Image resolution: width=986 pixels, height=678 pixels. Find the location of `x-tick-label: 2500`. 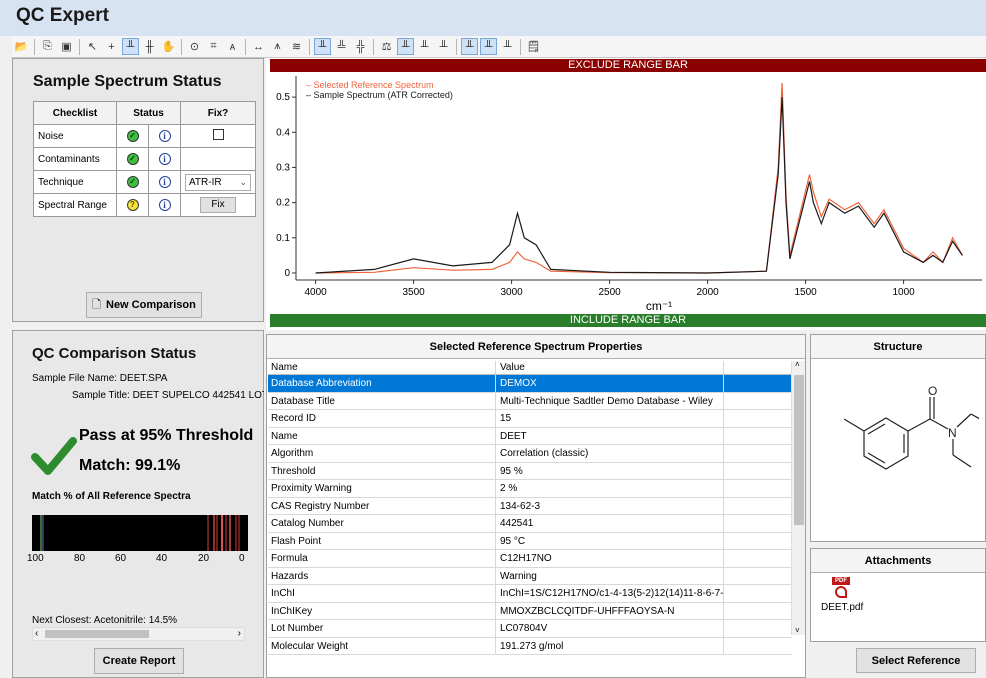

x-tick-label: 2500 is located at coordinates (609, 292).